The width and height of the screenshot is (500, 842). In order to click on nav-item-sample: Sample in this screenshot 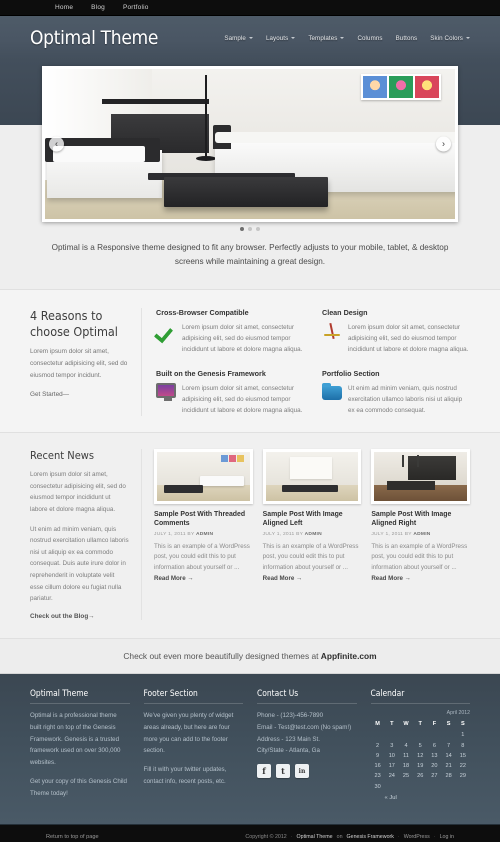, I will do `click(238, 38)`.